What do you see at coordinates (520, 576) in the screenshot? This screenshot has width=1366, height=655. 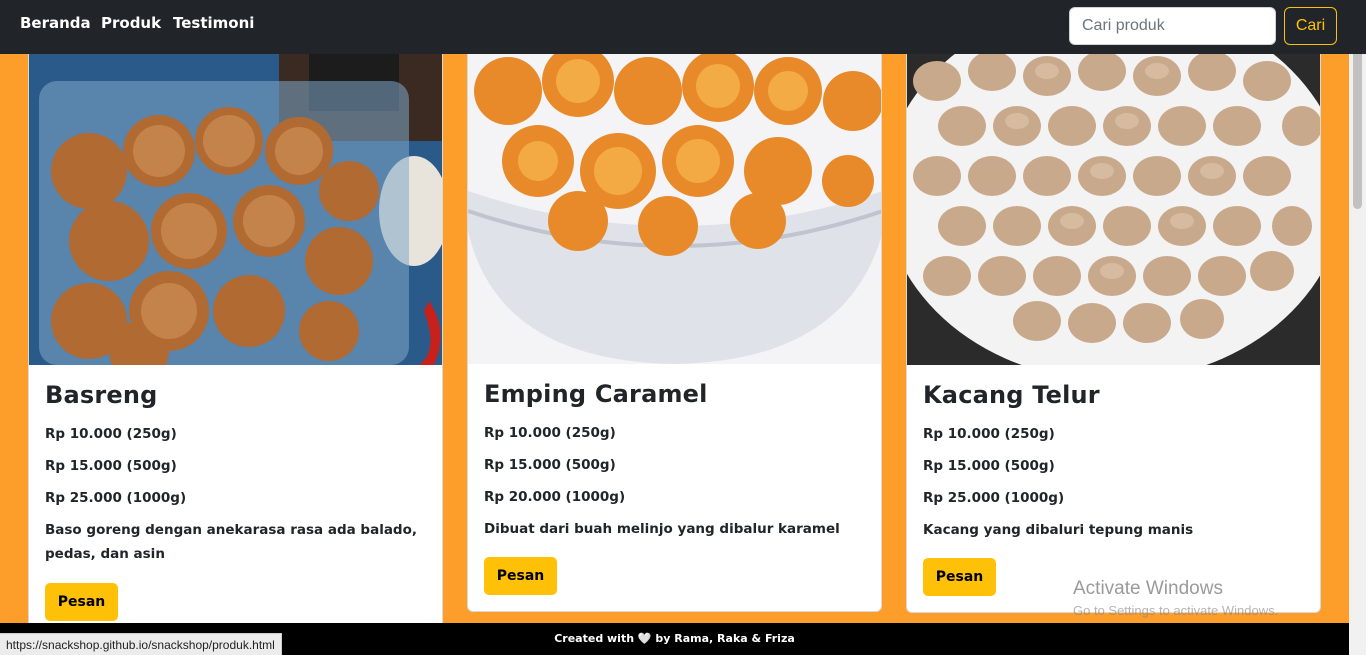 I see `order-button-emping-caramel: Pesan` at bounding box center [520, 576].